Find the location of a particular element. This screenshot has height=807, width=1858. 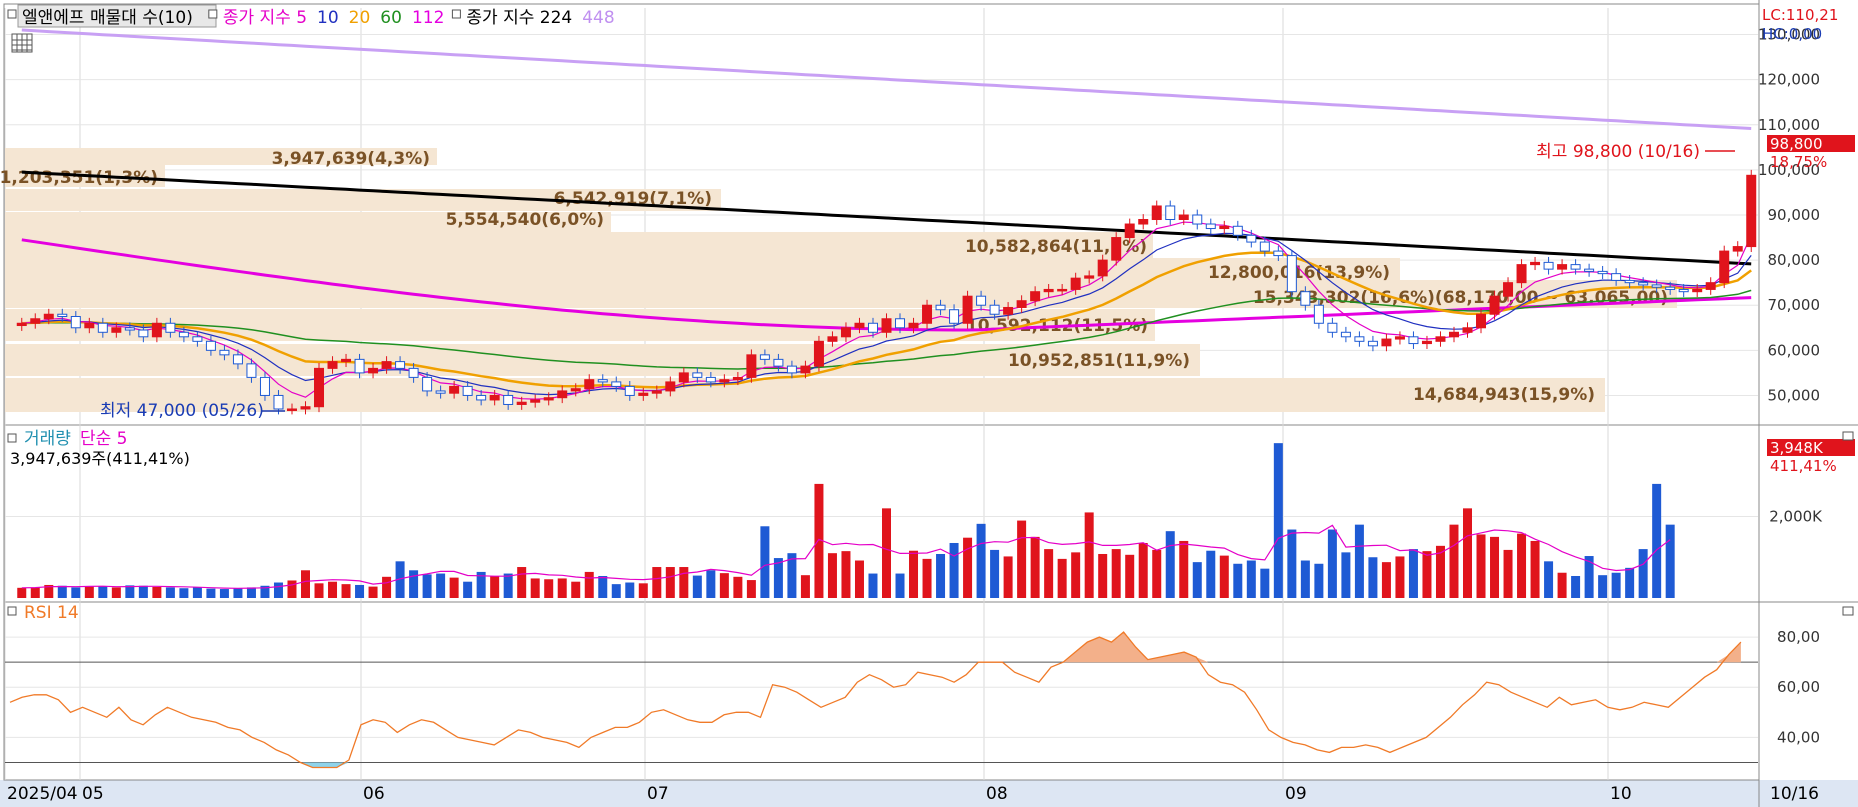

legend-marker is located at coordinates (12, 14).